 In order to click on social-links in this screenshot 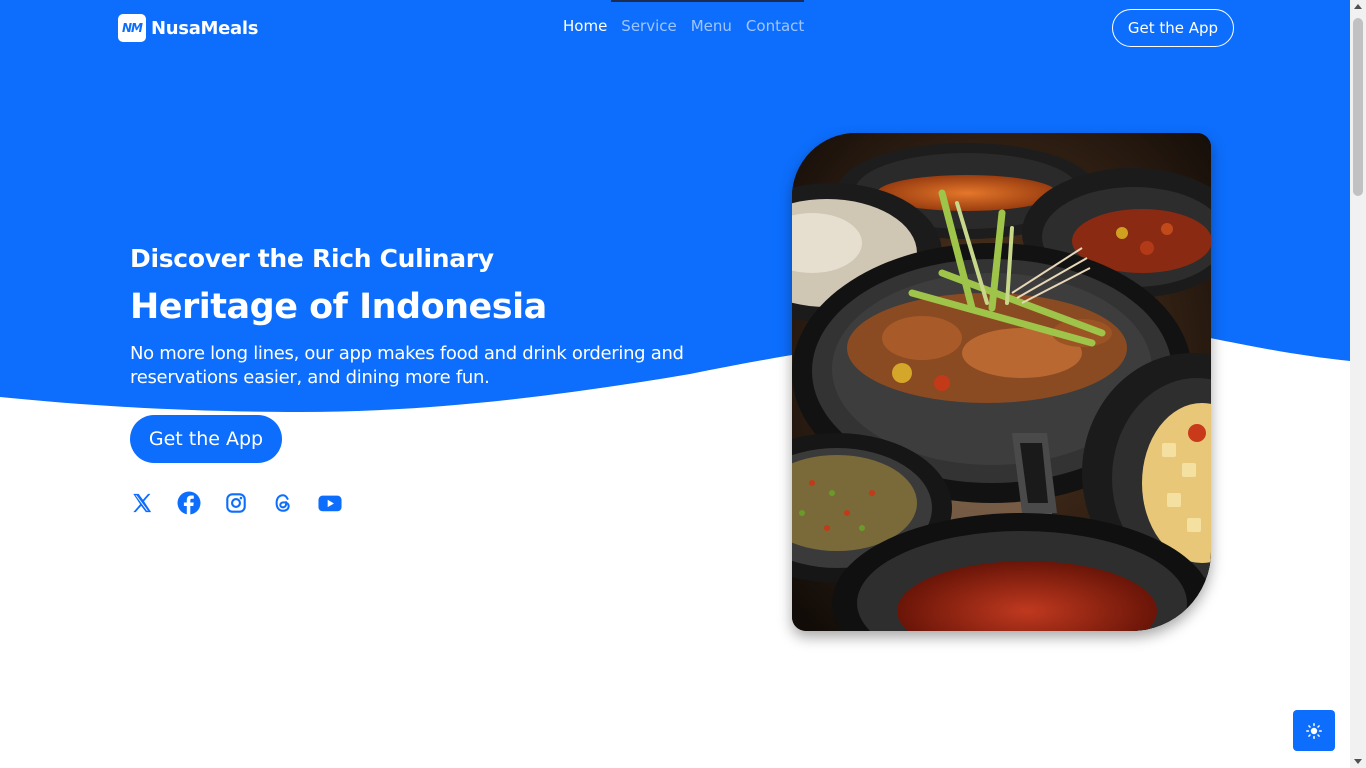, I will do `click(247, 503)`.